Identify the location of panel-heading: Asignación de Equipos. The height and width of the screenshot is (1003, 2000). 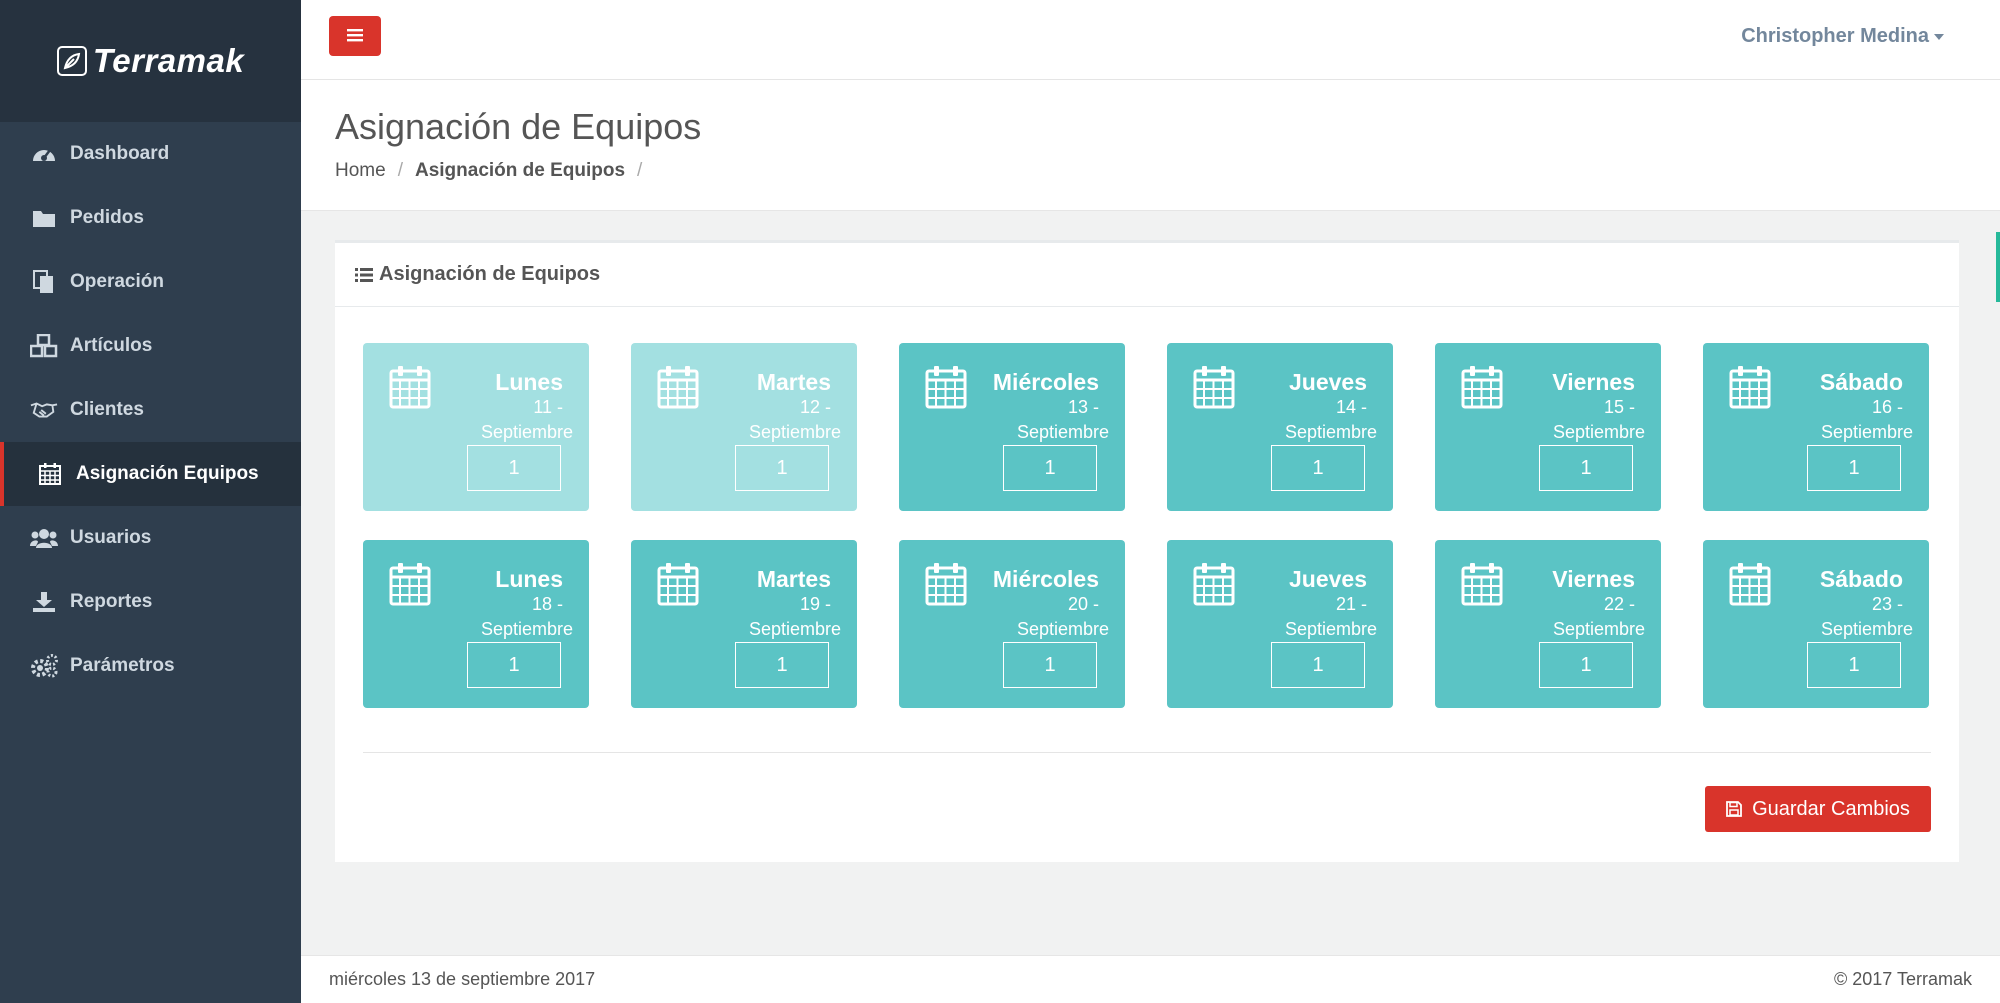
(1147, 275).